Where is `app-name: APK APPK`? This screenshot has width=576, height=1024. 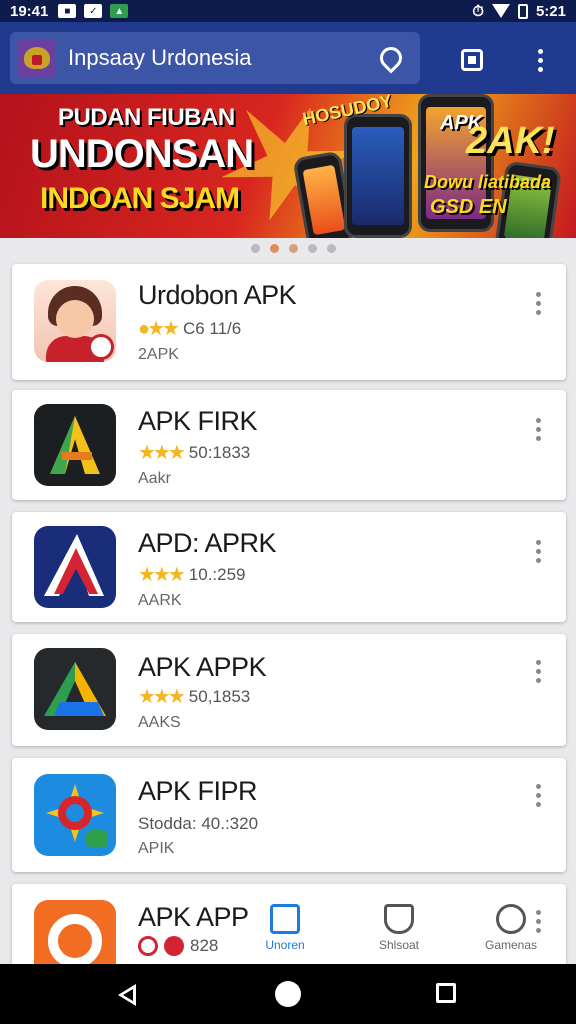 app-name: APK APPK is located at coordinates (202, 667).